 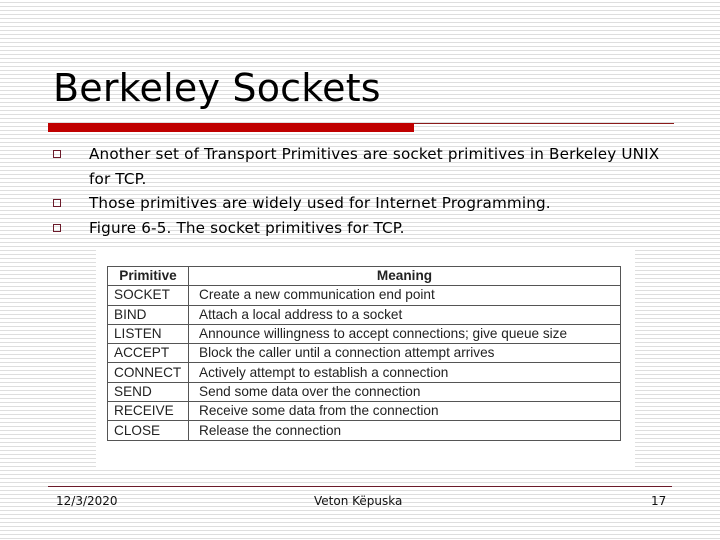 What do you see at coordinates (404, 295) in the screenshot?
I see `meaning-cell: Create a new communication end point` at bounding box center [404, 295].